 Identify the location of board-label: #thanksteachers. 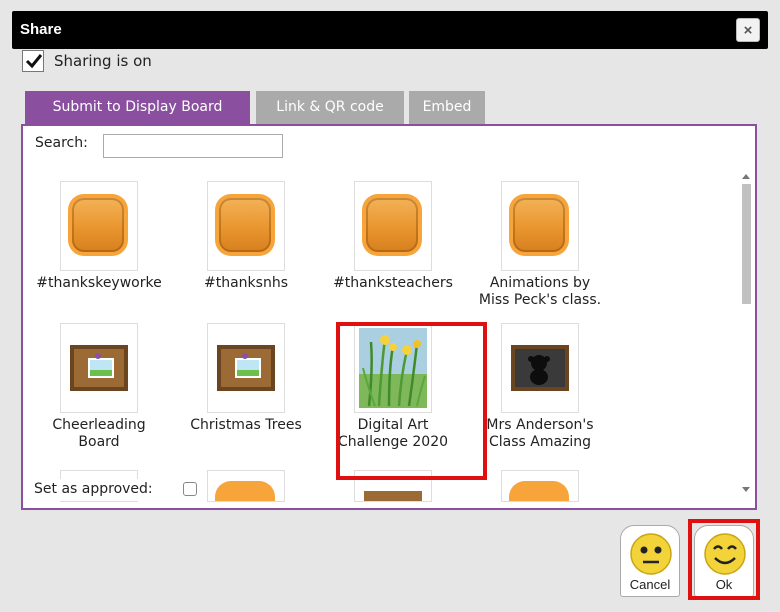
(393, 283).